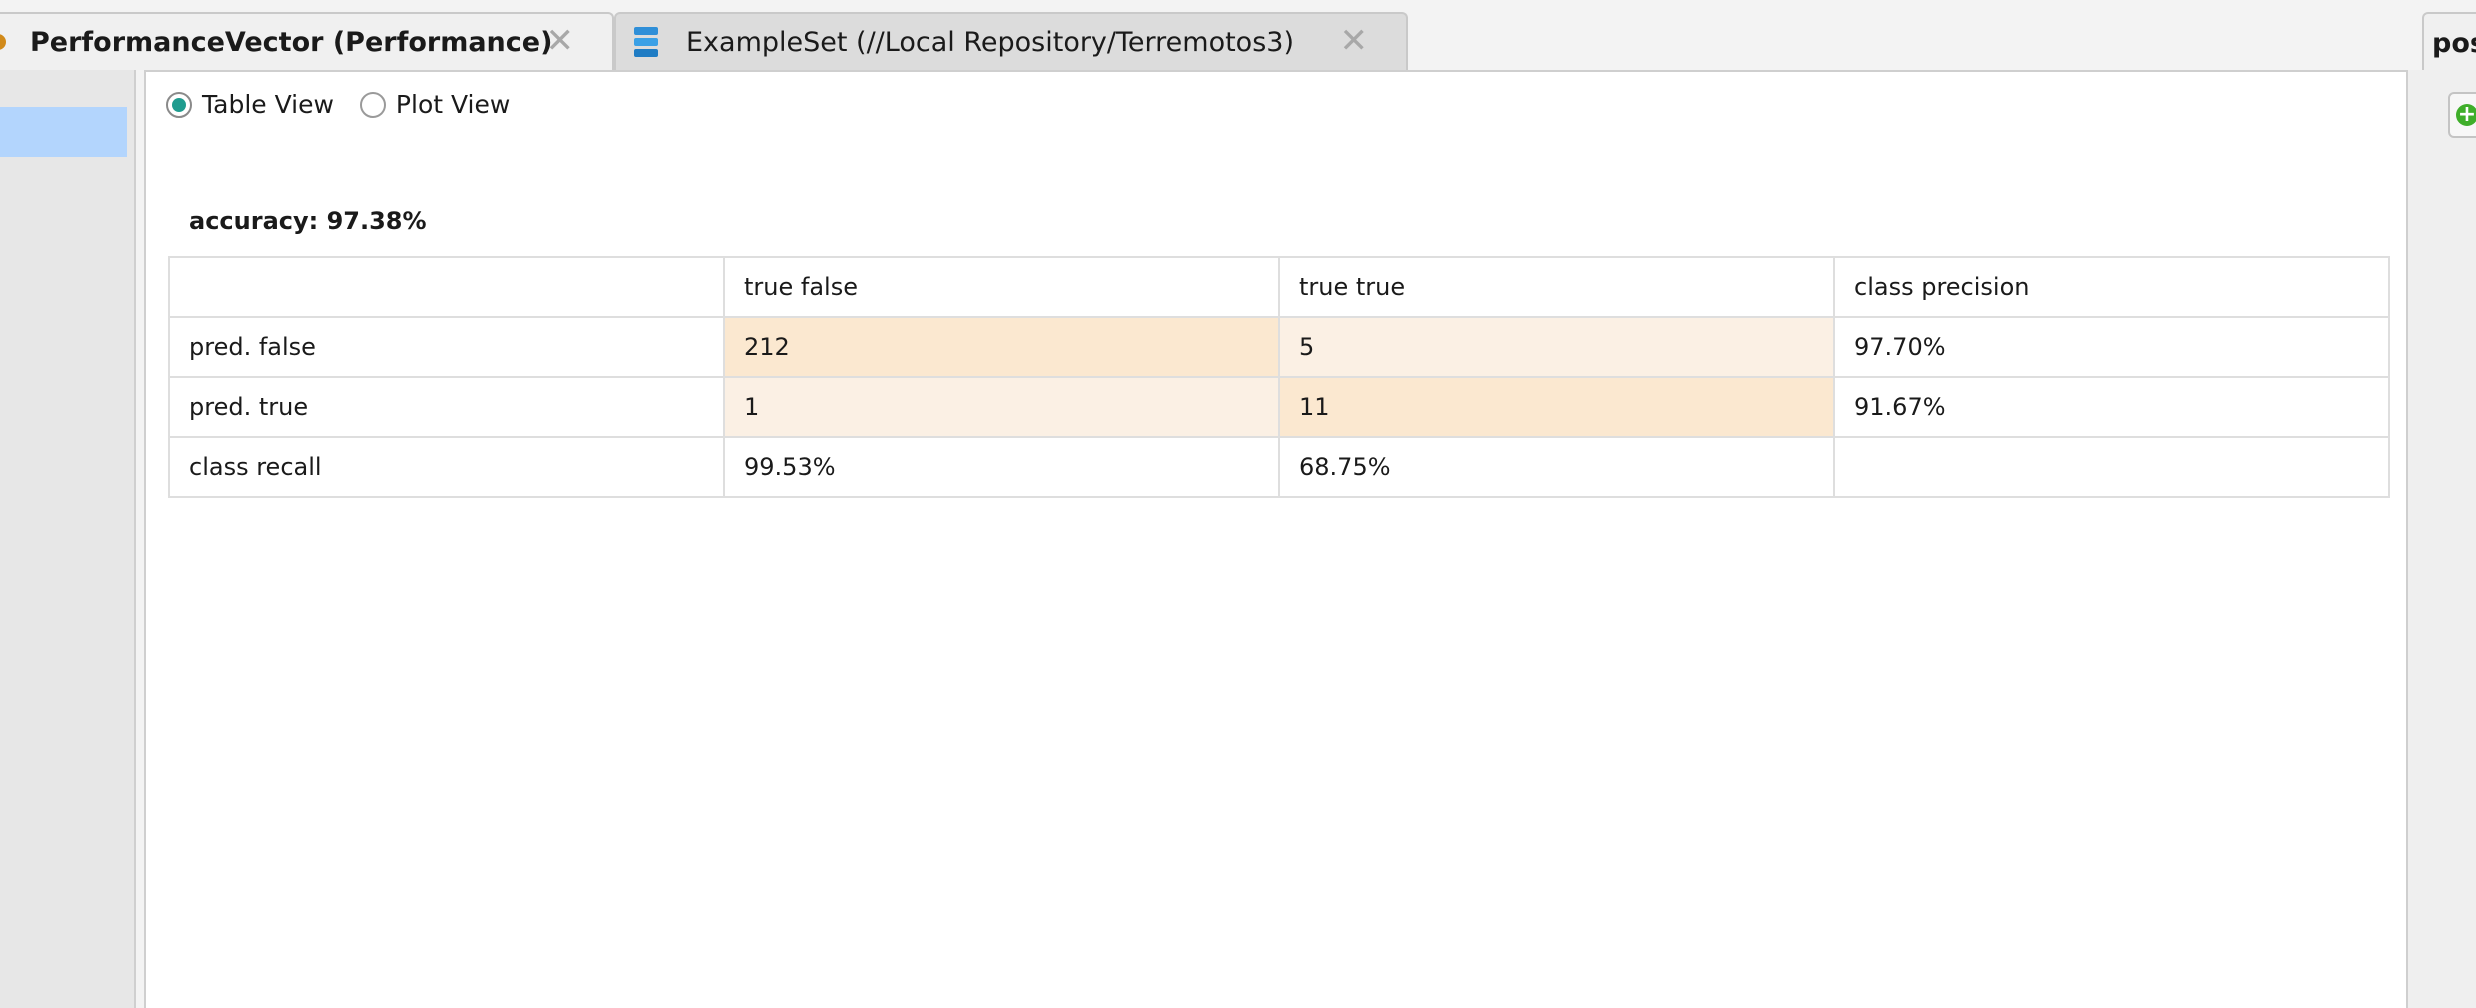 The width and height of the screenshot is (2476, 1008). I want to click on table-row: pred. false 212 5 97.70%, so click(1279, 347).